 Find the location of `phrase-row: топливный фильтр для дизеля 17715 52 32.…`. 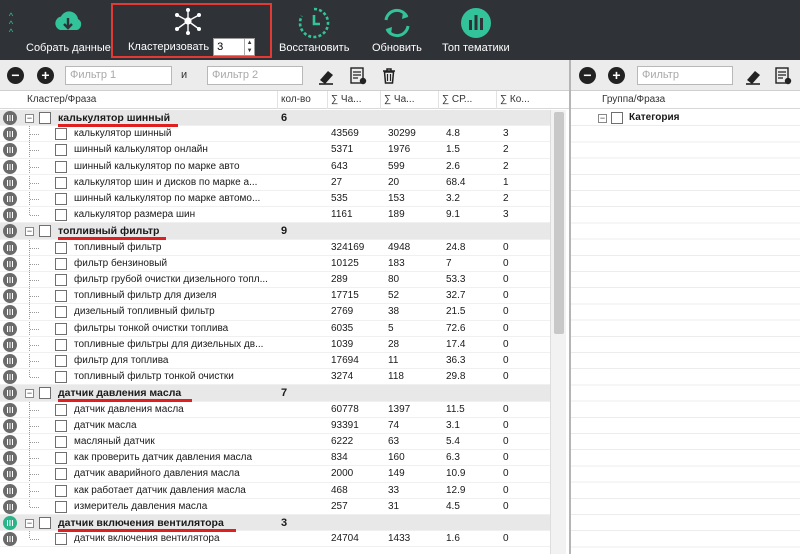

phrase-row: топливный фильтр для дизеля 17715 52 32.… is located at coordinates (275, 296).